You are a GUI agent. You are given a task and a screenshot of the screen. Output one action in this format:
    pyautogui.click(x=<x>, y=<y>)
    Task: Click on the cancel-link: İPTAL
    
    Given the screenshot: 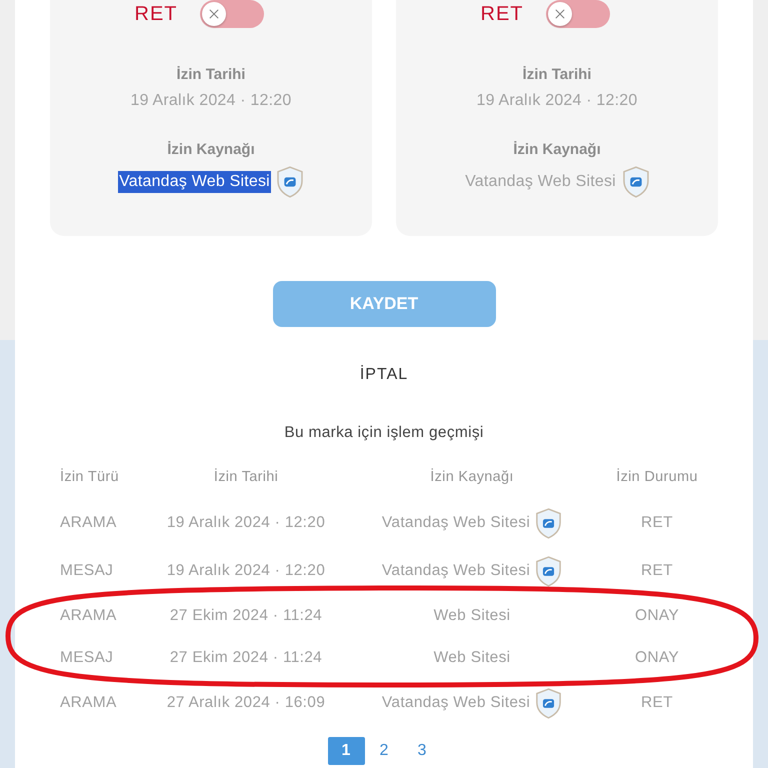 What is the action you would take?
    pyautogui.click(x=384, y=375)
    